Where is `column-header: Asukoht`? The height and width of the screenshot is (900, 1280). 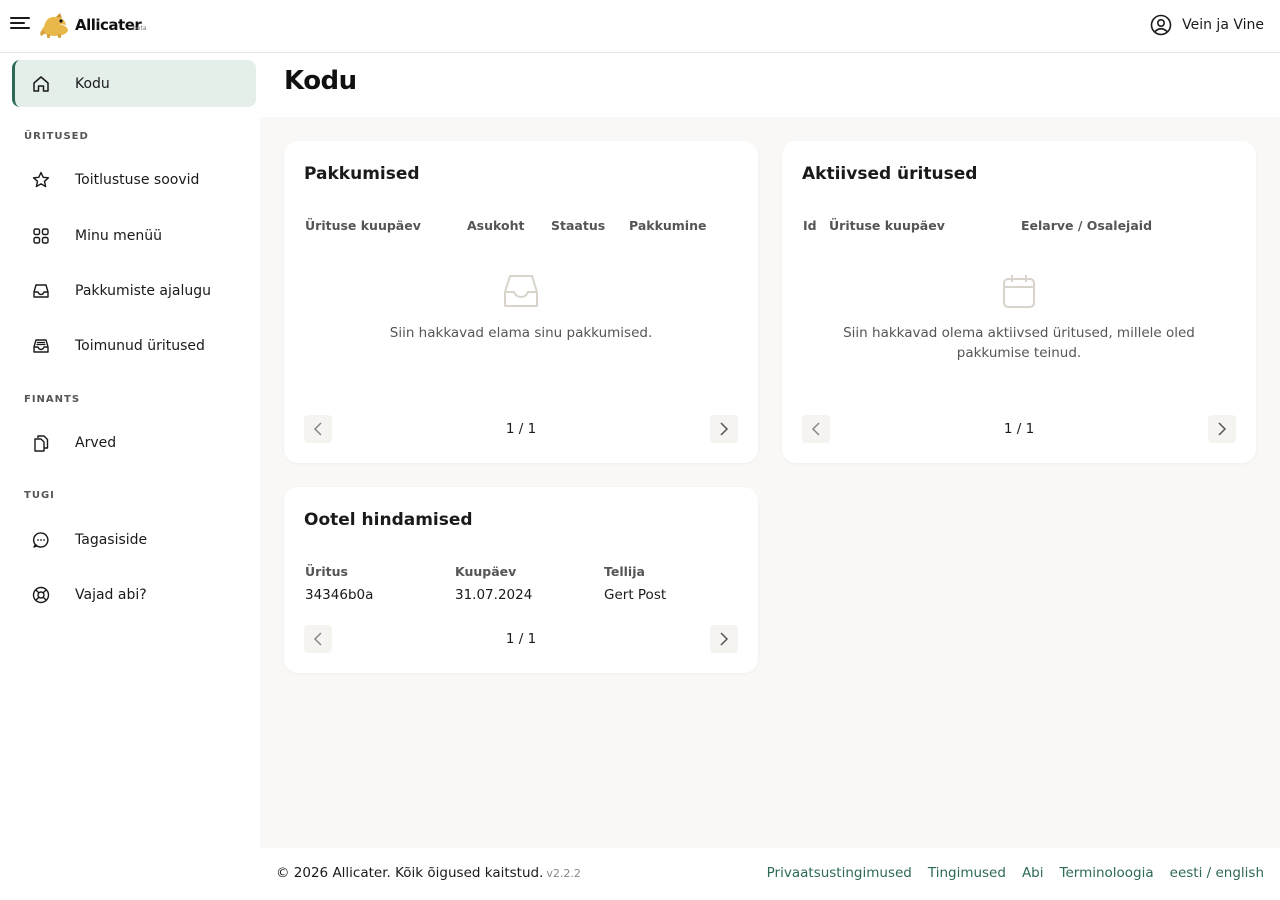 column-header: Asukoht is located at coordinates (495, 225).